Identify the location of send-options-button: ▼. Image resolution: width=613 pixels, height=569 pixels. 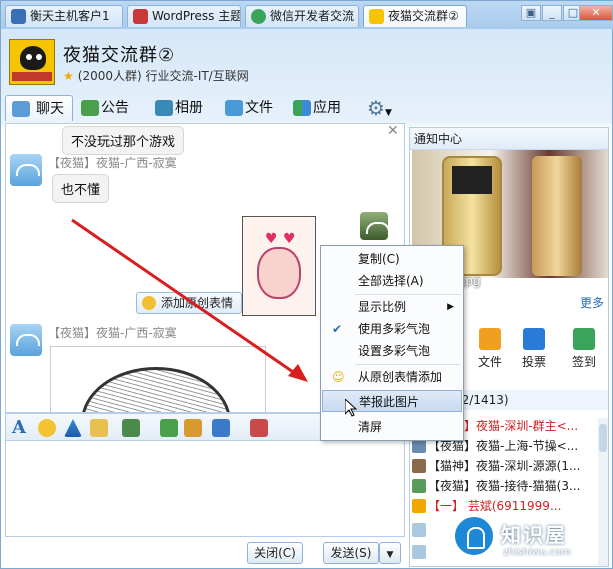
(390, 553).